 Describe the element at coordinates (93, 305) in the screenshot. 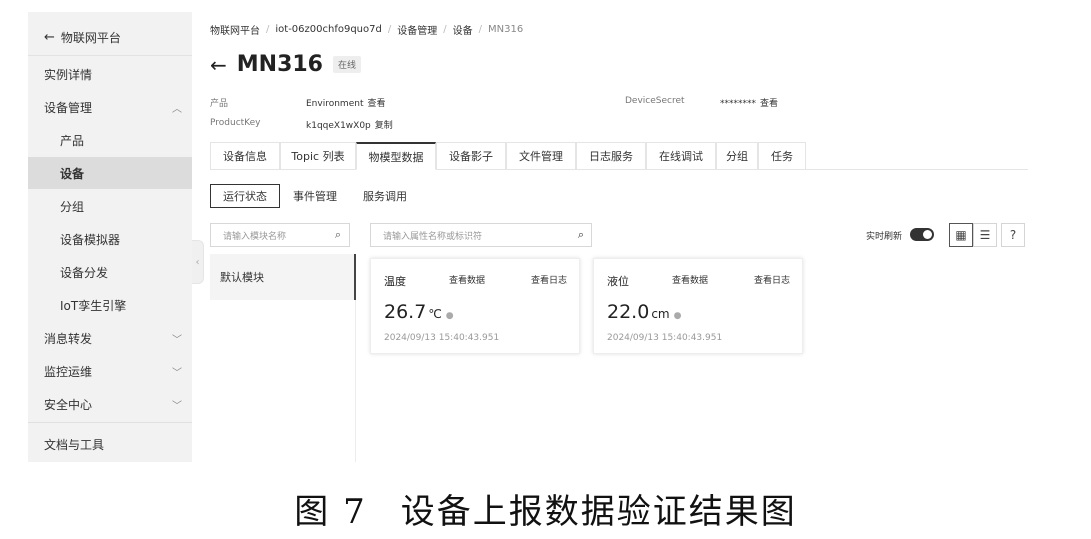

I see `sidebar-item-label: IoT孪生引擎` at that location.